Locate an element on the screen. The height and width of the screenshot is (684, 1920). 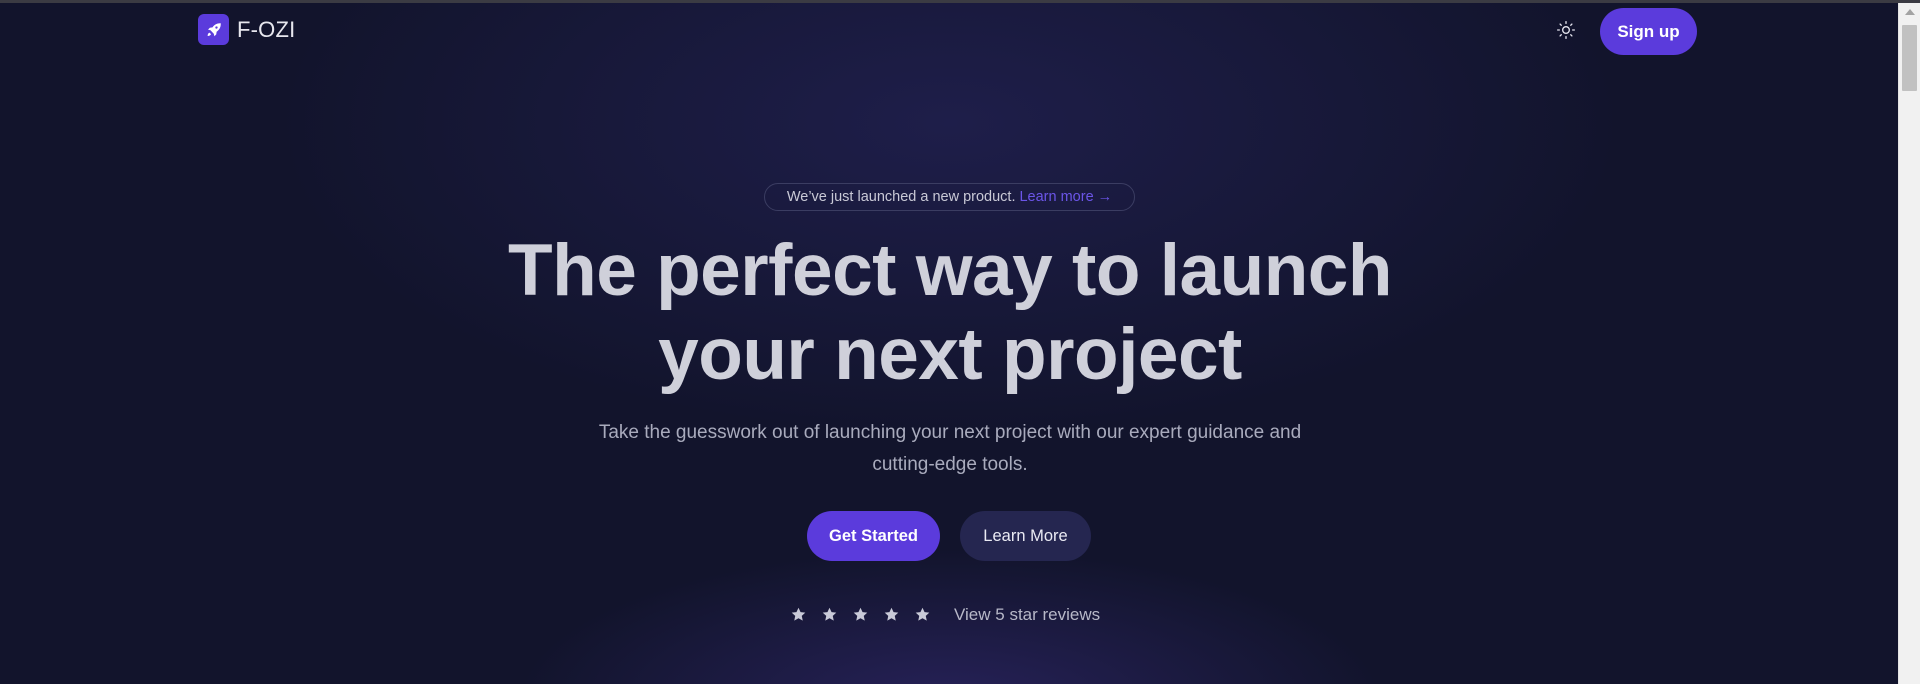
learn-more-link: Learn more → is located at coordinates (1065, 197).